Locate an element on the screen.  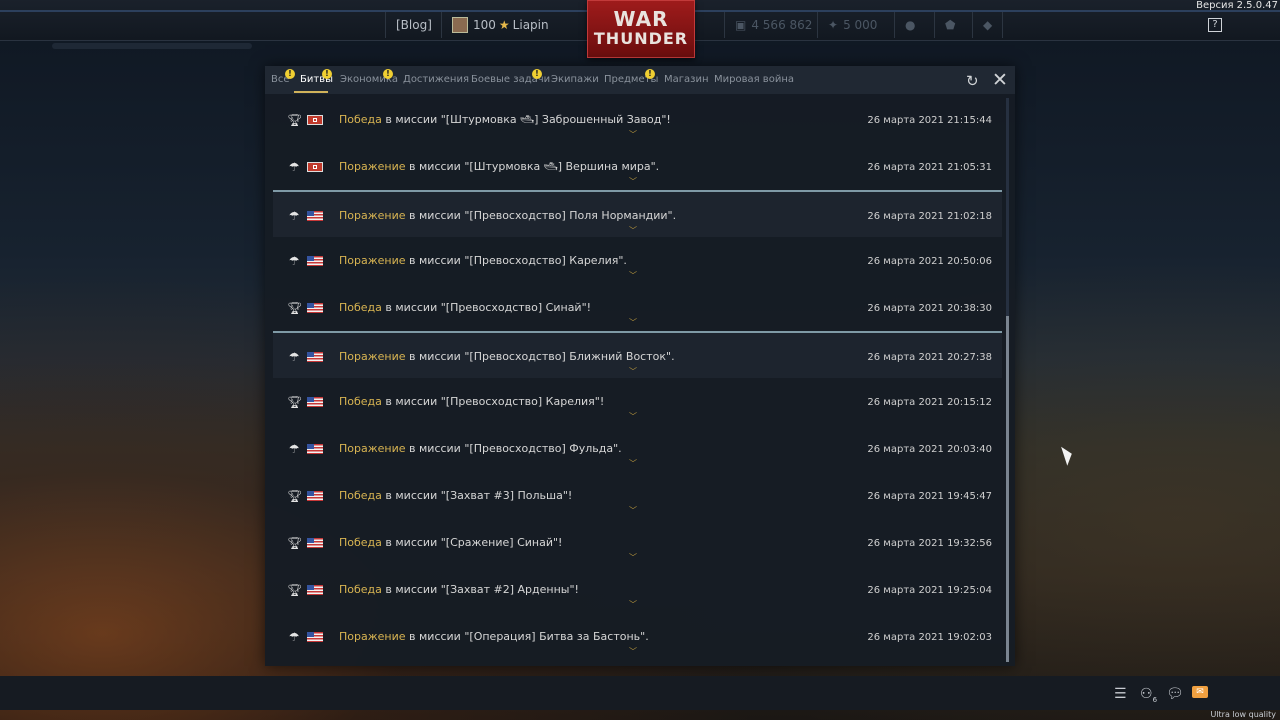
research-button: ● is located at coordinates (909, 25).